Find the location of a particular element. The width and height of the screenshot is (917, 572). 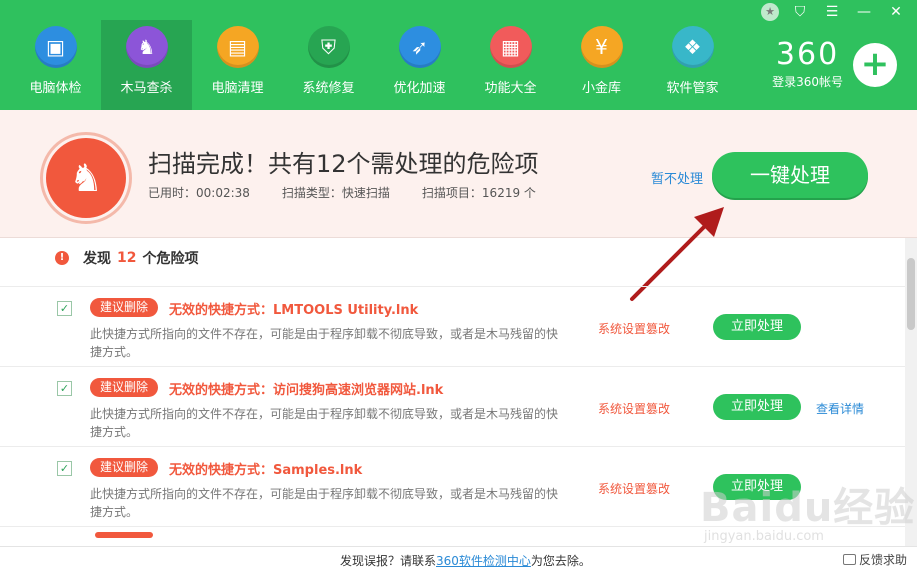

nav-label: 软件管家 is located at coordinates (692, 88).